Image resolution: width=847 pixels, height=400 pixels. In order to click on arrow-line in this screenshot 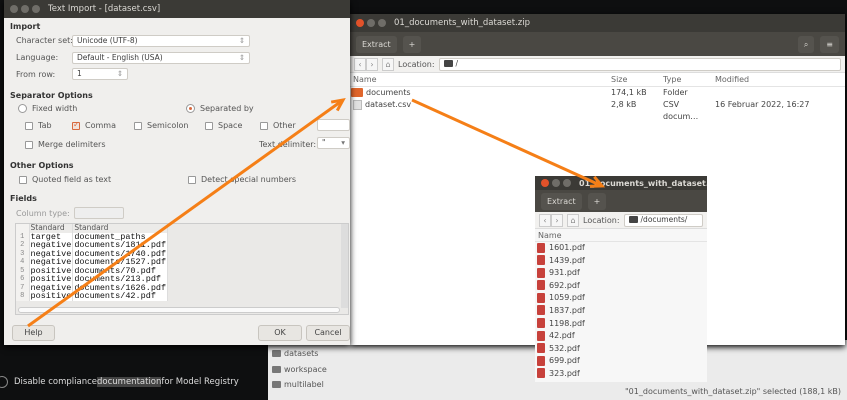, I will do `click(507, 143)`.